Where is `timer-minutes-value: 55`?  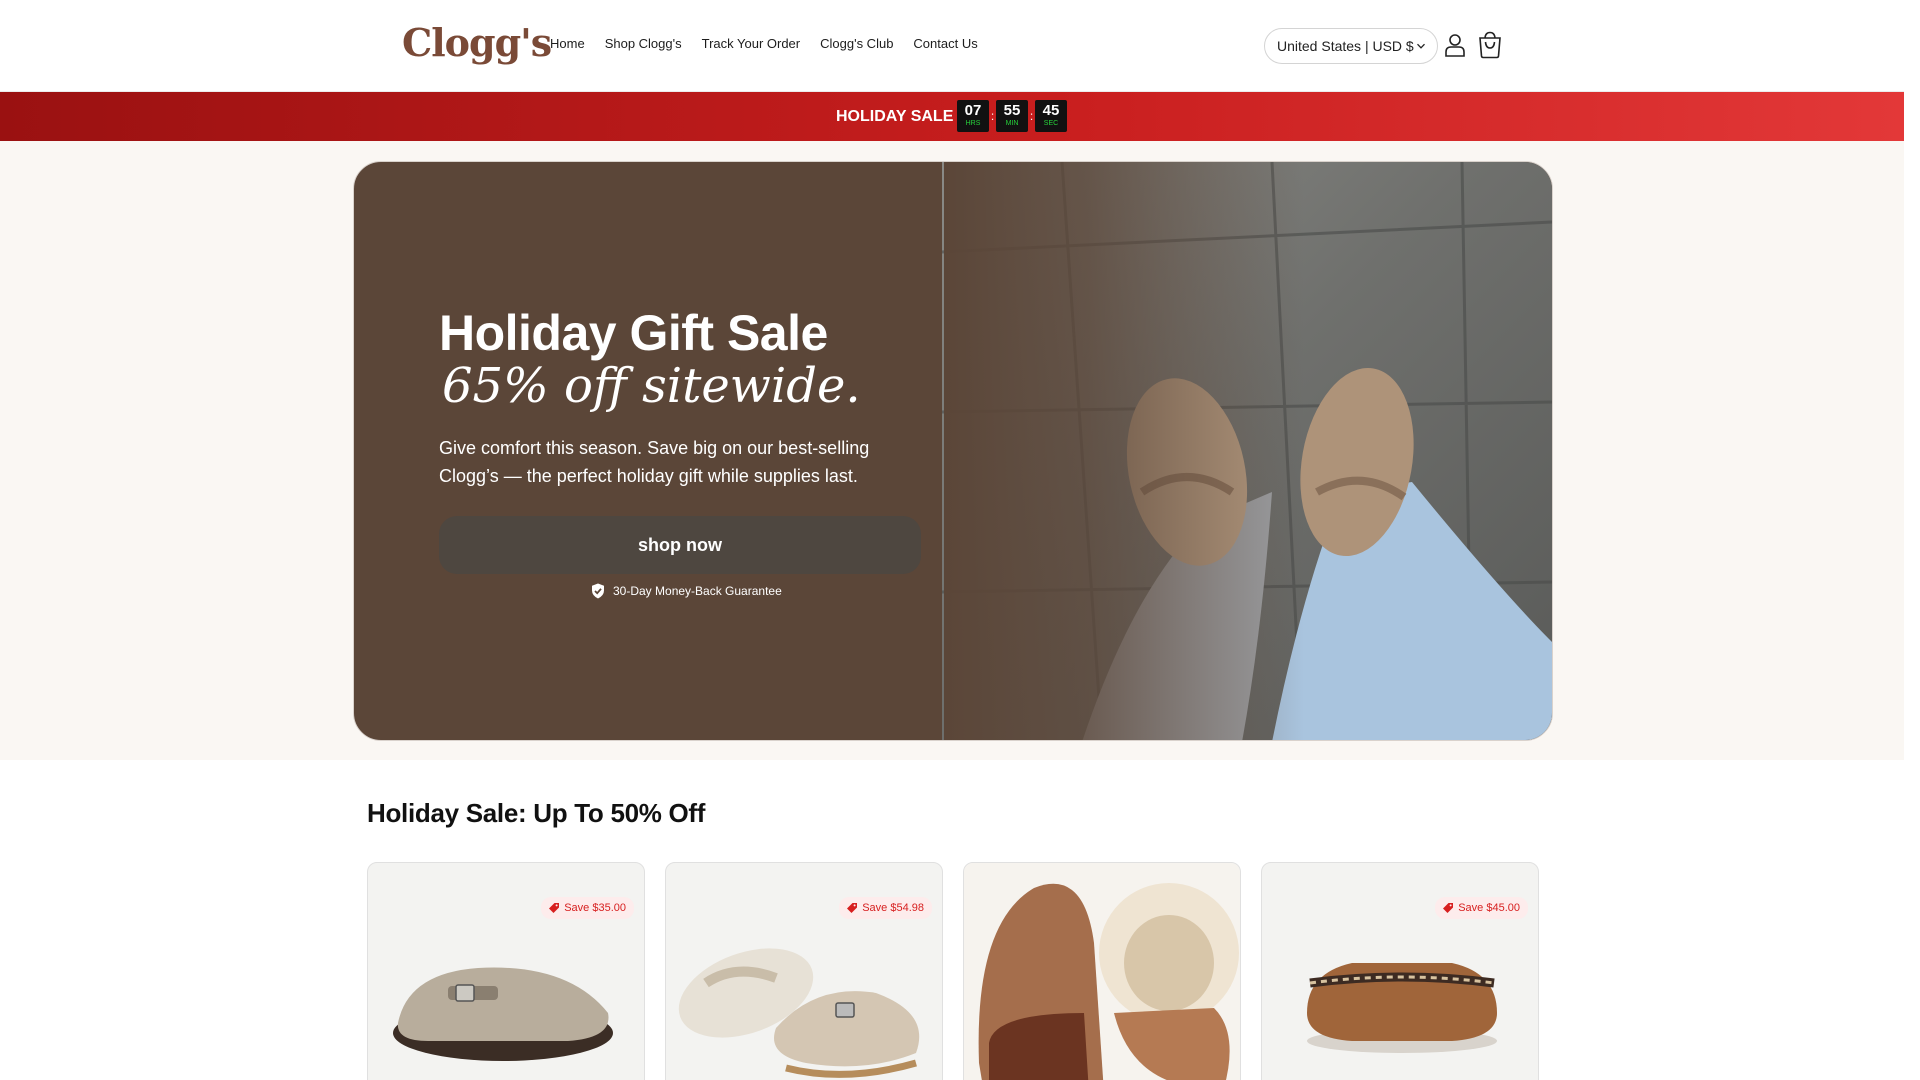
timer-minutes-value: 55 is located at coordinates (1012, 110).